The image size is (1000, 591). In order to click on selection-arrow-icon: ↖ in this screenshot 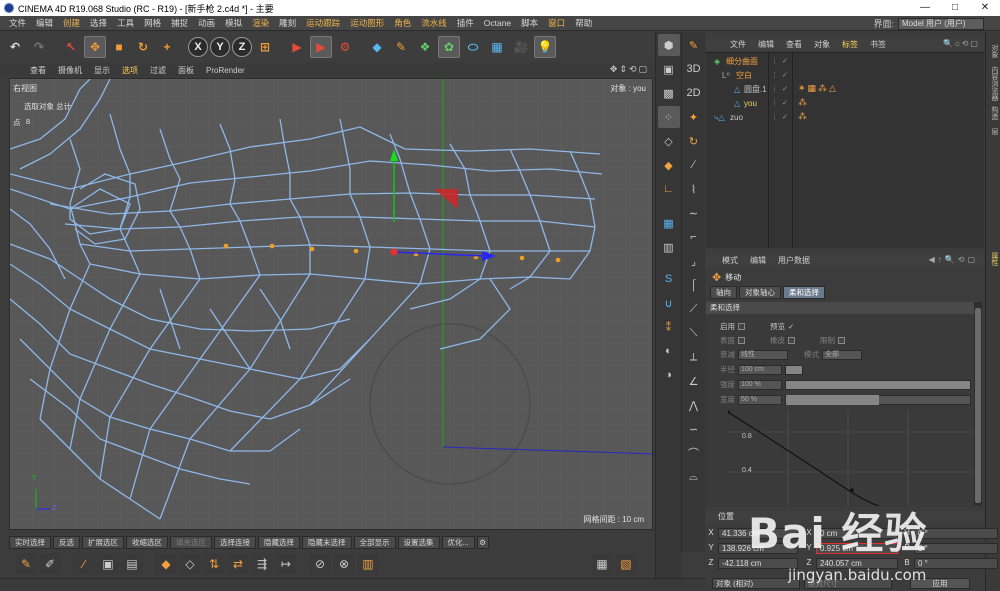, I will do `click(71, 47)`.